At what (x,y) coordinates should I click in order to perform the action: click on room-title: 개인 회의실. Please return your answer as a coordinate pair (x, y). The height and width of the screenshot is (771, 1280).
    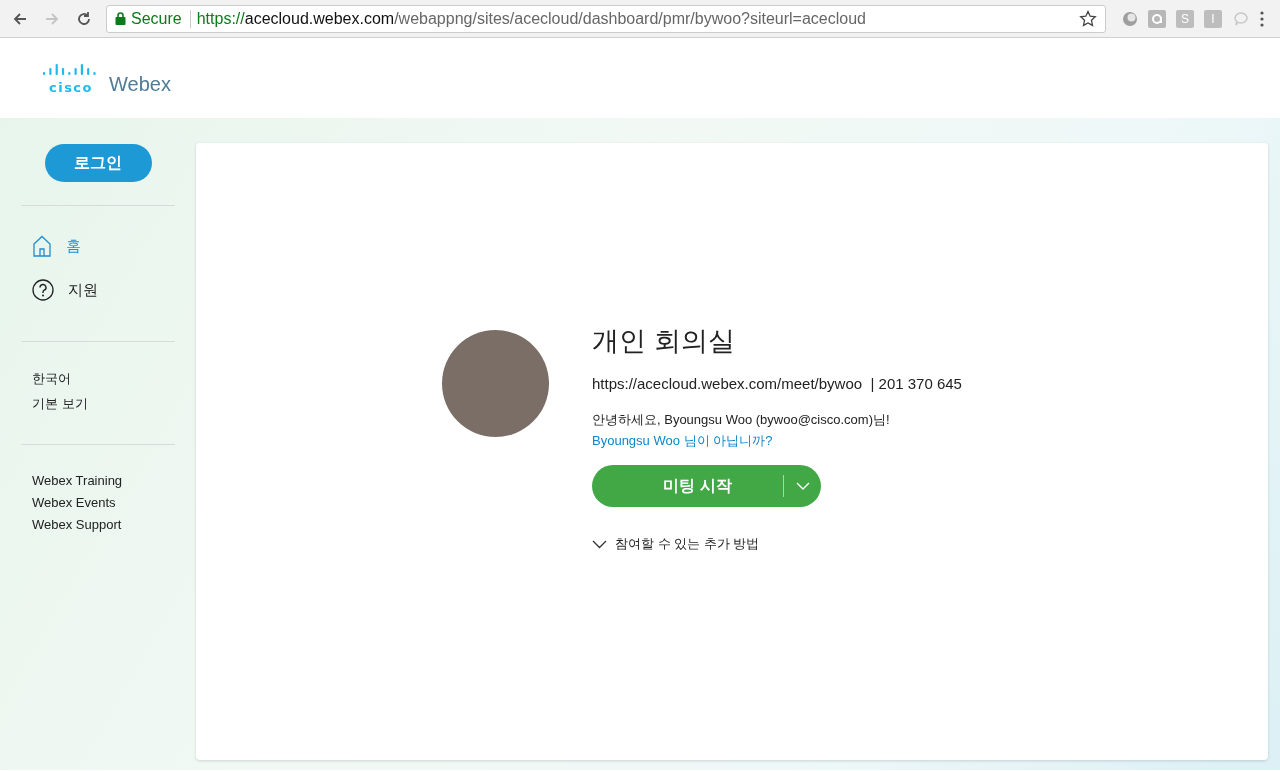
    Looking at the image, I should click on (663, 341).